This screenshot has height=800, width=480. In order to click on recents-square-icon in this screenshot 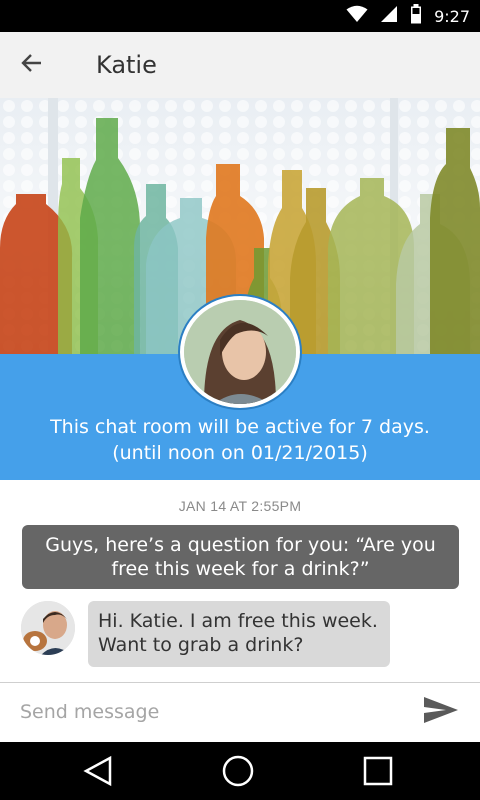, I will do `click(378, 774)`.